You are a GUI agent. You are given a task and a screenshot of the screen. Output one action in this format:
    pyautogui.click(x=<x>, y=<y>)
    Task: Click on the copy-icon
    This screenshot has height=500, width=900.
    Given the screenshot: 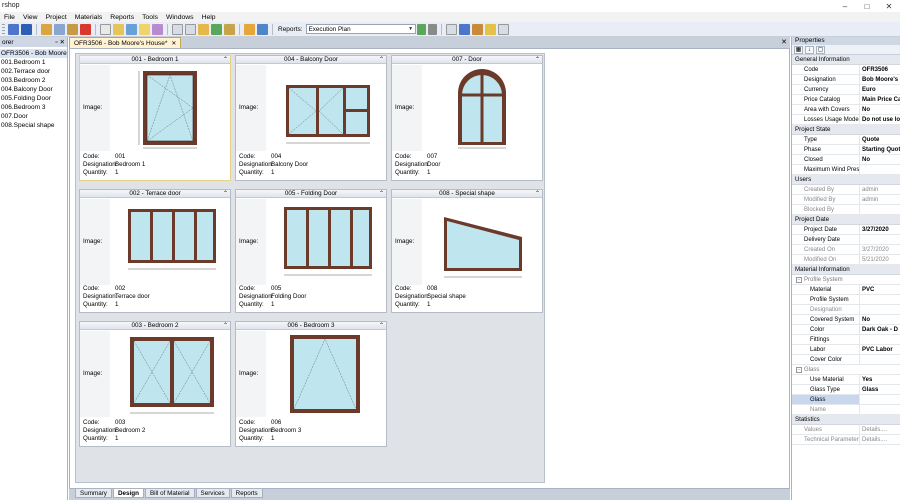 What is the action you would take?
    pyautogui.click(x=59, y=29)
    